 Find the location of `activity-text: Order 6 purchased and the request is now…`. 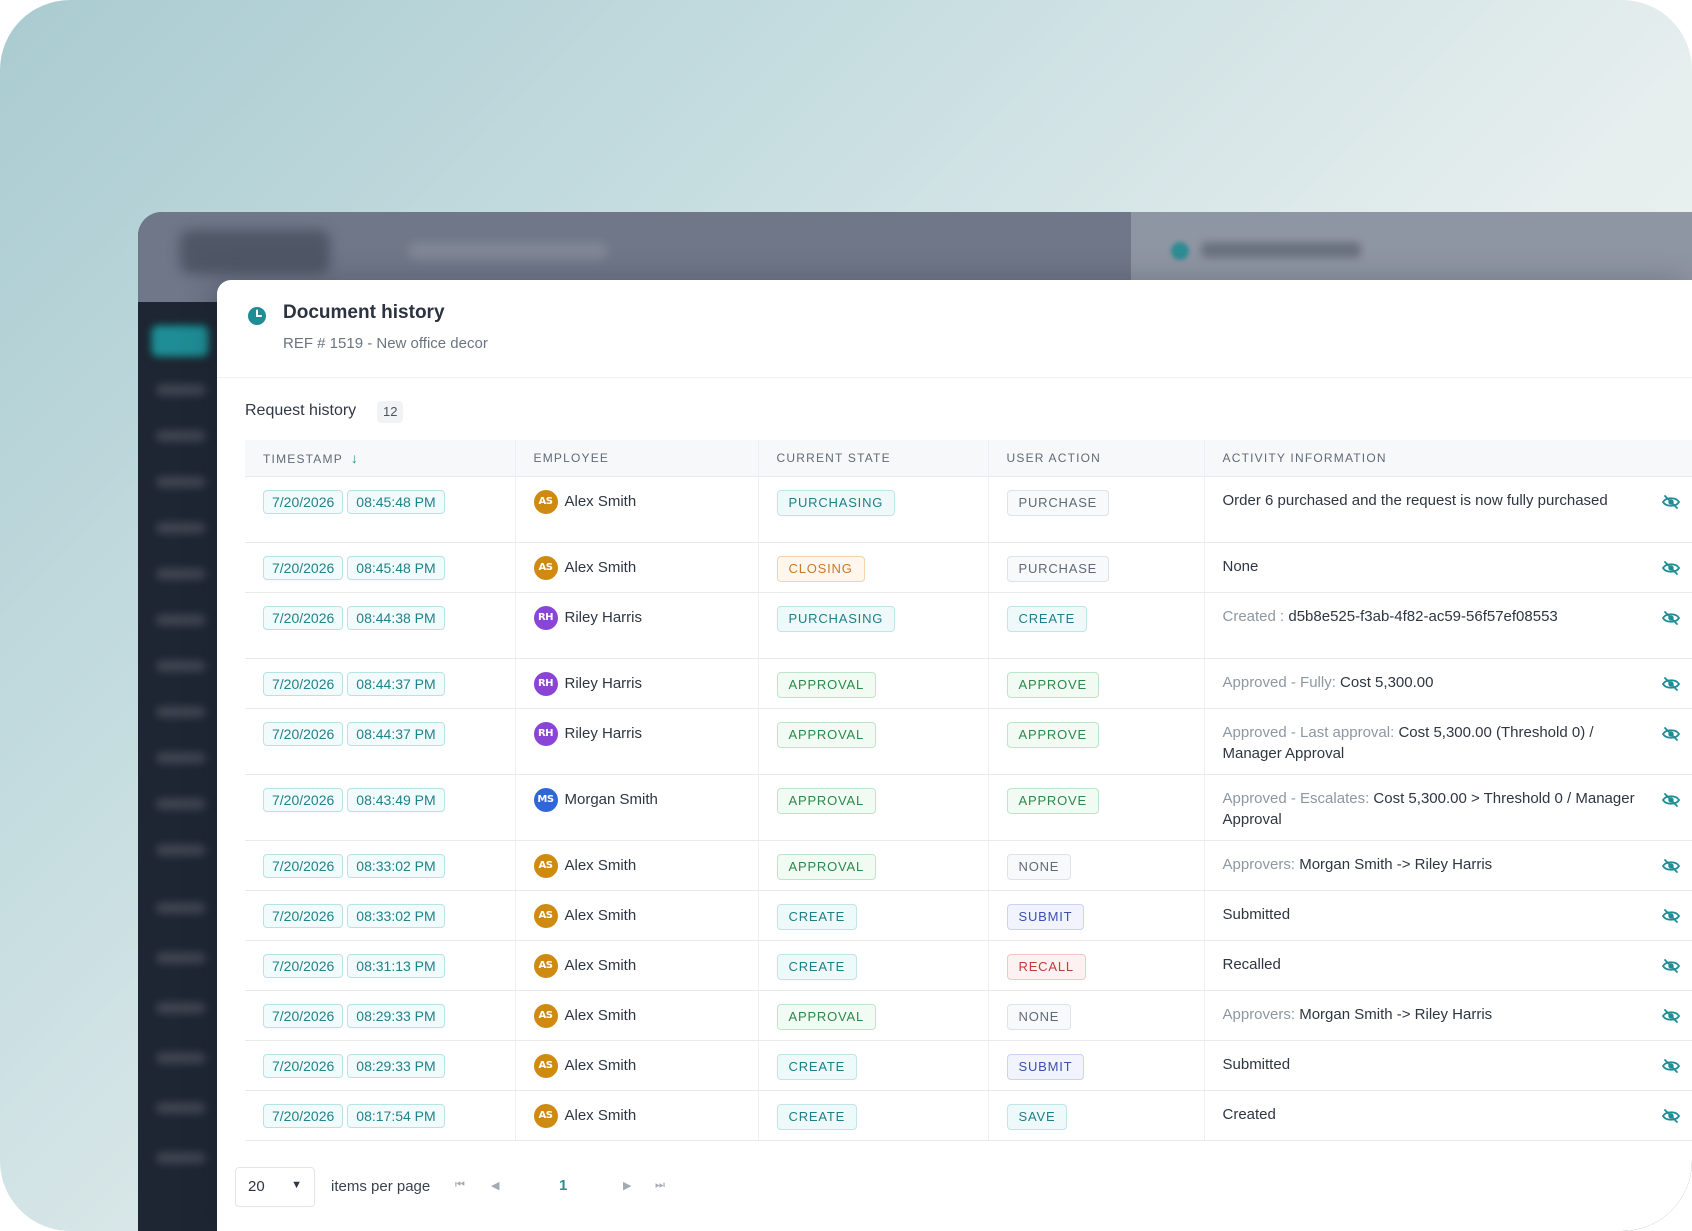

activity-text: Order 6 purchased and the request is now… is located at coordinates (1415, 500).